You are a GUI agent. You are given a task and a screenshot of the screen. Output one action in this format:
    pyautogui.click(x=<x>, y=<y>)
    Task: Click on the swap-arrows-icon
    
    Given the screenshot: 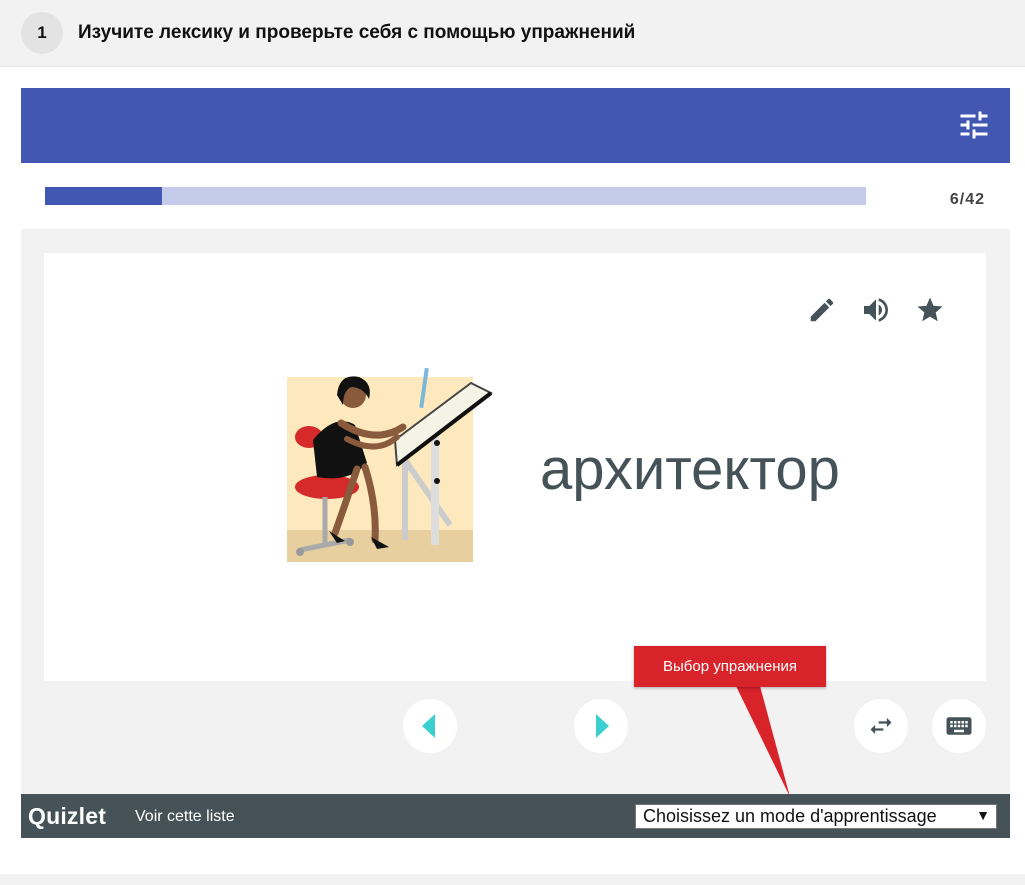 What is the action you would take?
    pyautogui.click(x=881, y=726)
    